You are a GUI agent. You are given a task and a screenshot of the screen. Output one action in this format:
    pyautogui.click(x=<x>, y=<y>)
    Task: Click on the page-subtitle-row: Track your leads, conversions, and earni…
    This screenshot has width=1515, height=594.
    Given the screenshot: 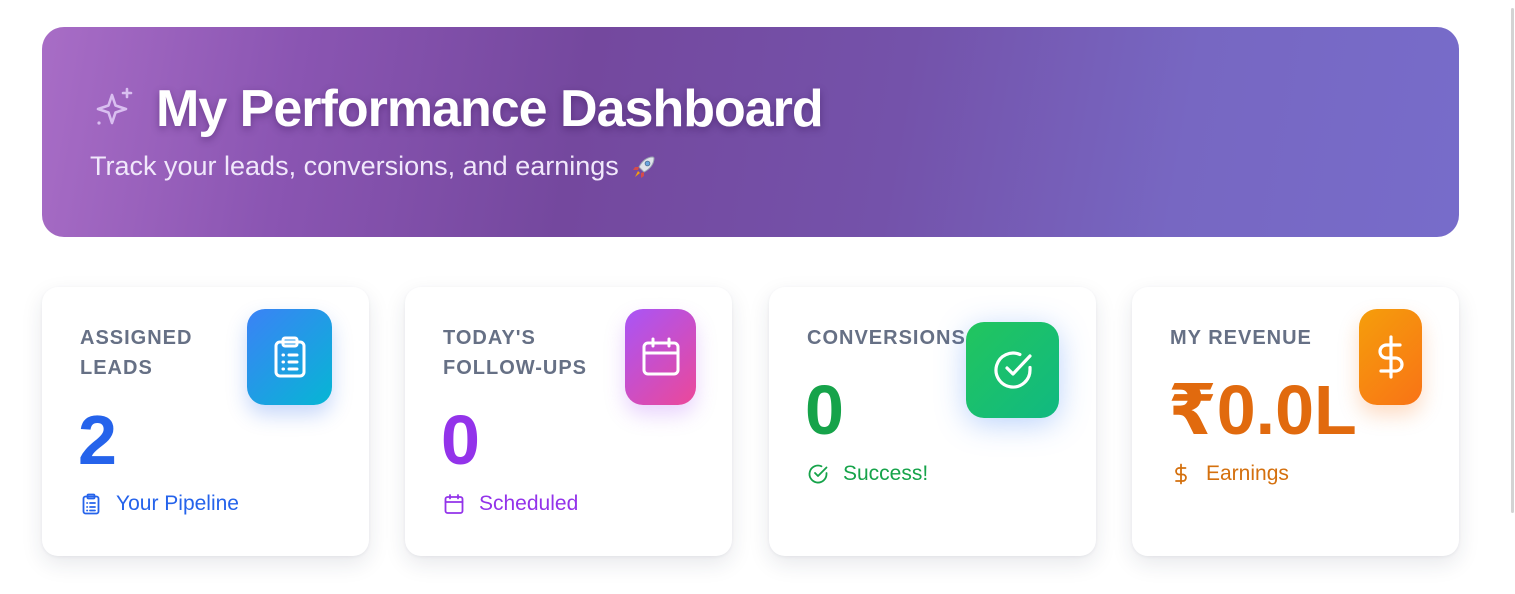 What is the action you would take?
    pyautogui.click(x=374, y=166)
    